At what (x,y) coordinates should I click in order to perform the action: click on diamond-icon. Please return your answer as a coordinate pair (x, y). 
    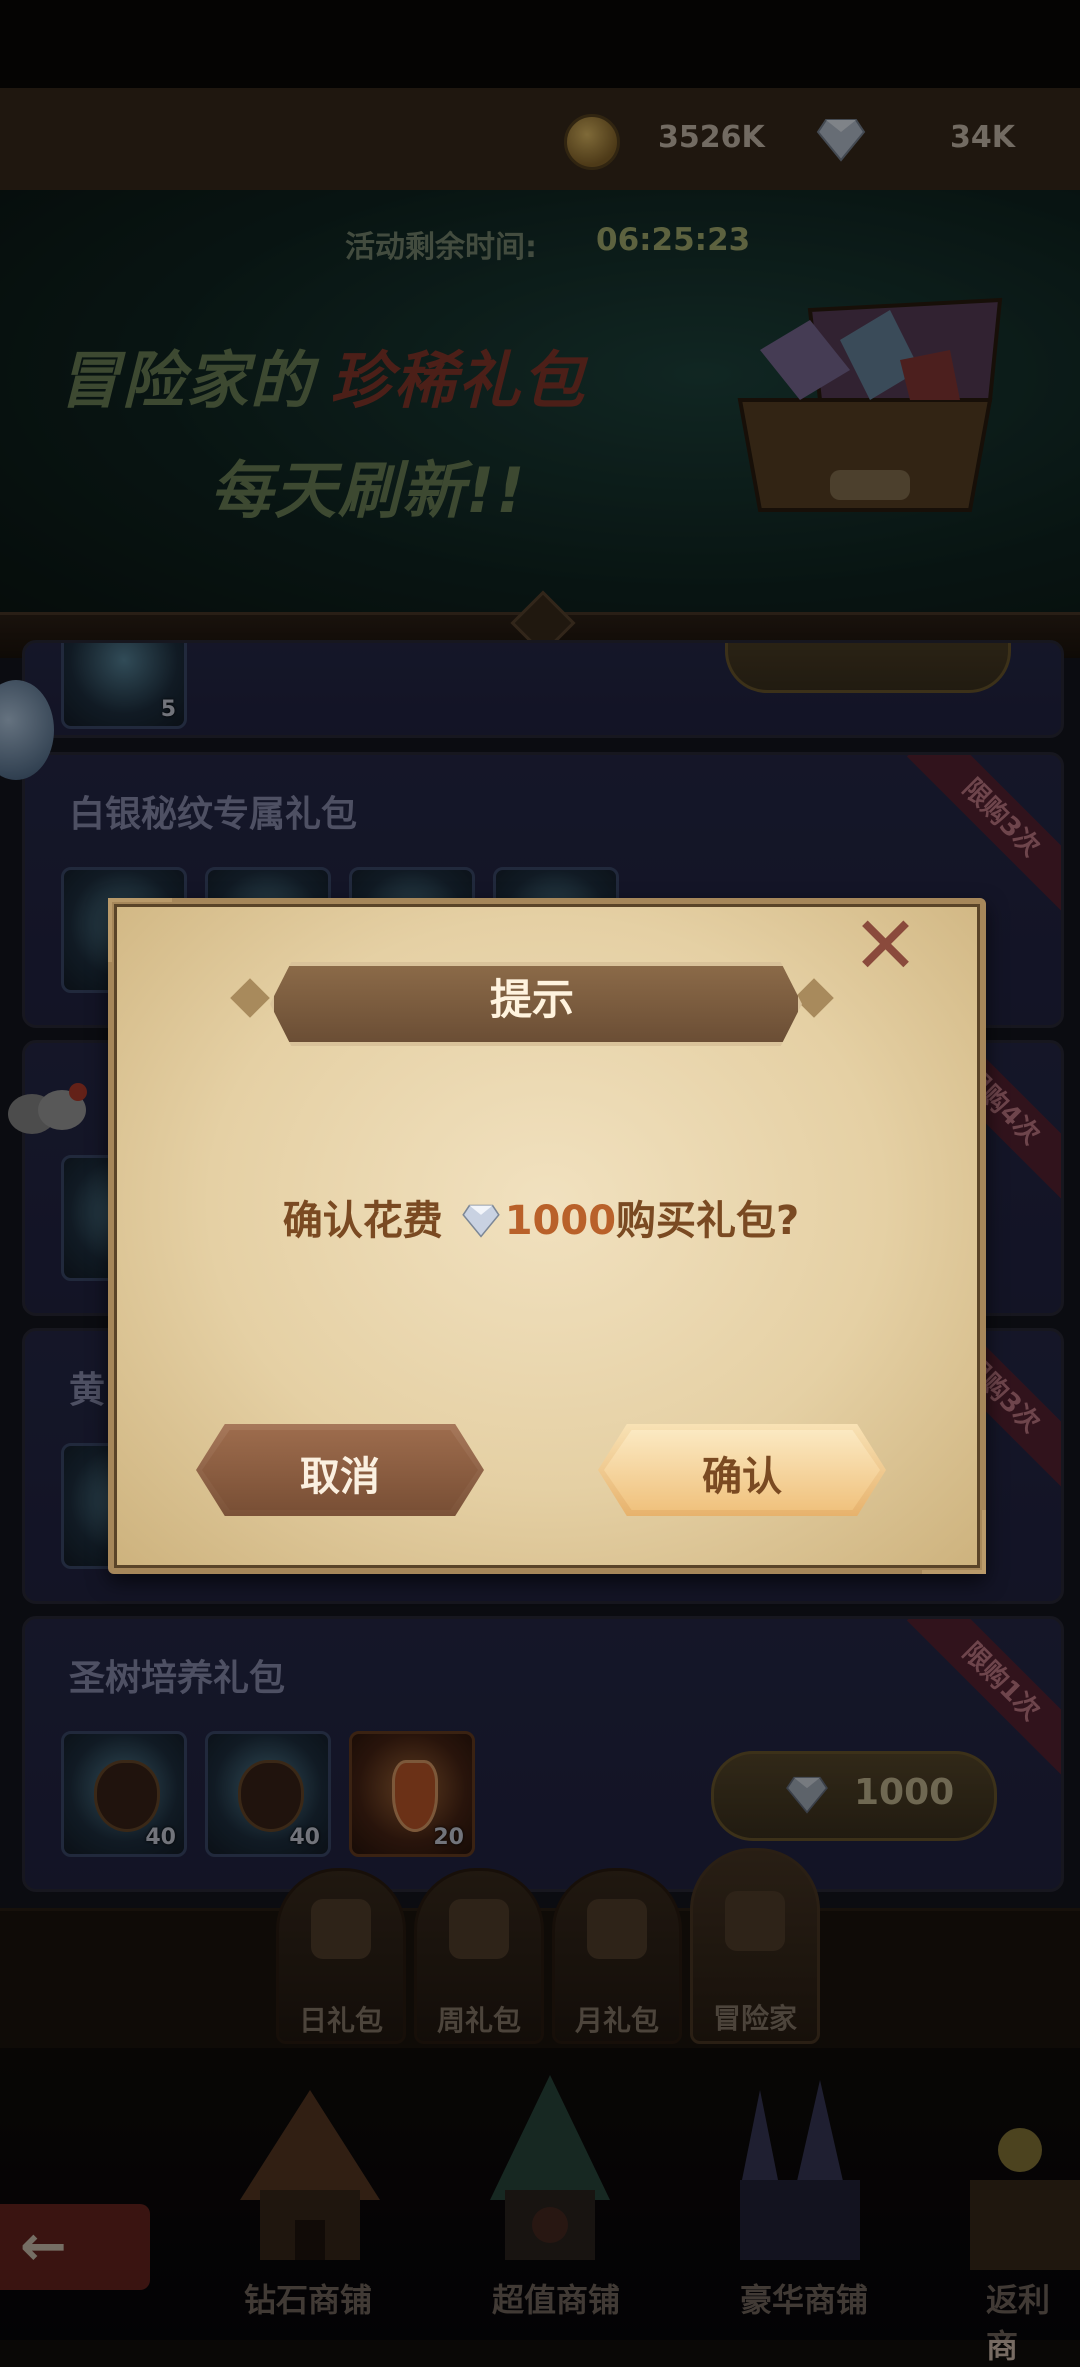
    Looking at the image, I should click on (480, 1221).